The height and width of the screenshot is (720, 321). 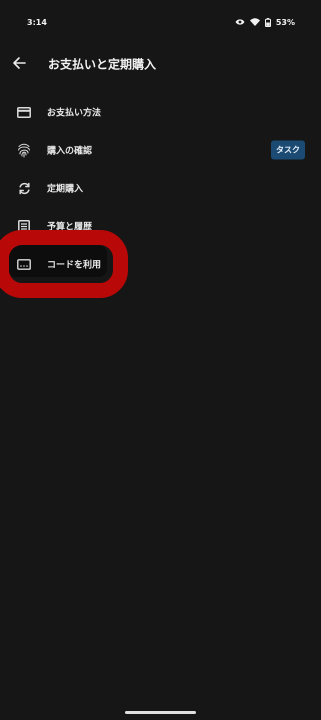 I want to click on task-badge: タスク, so click(x=288, y=150).